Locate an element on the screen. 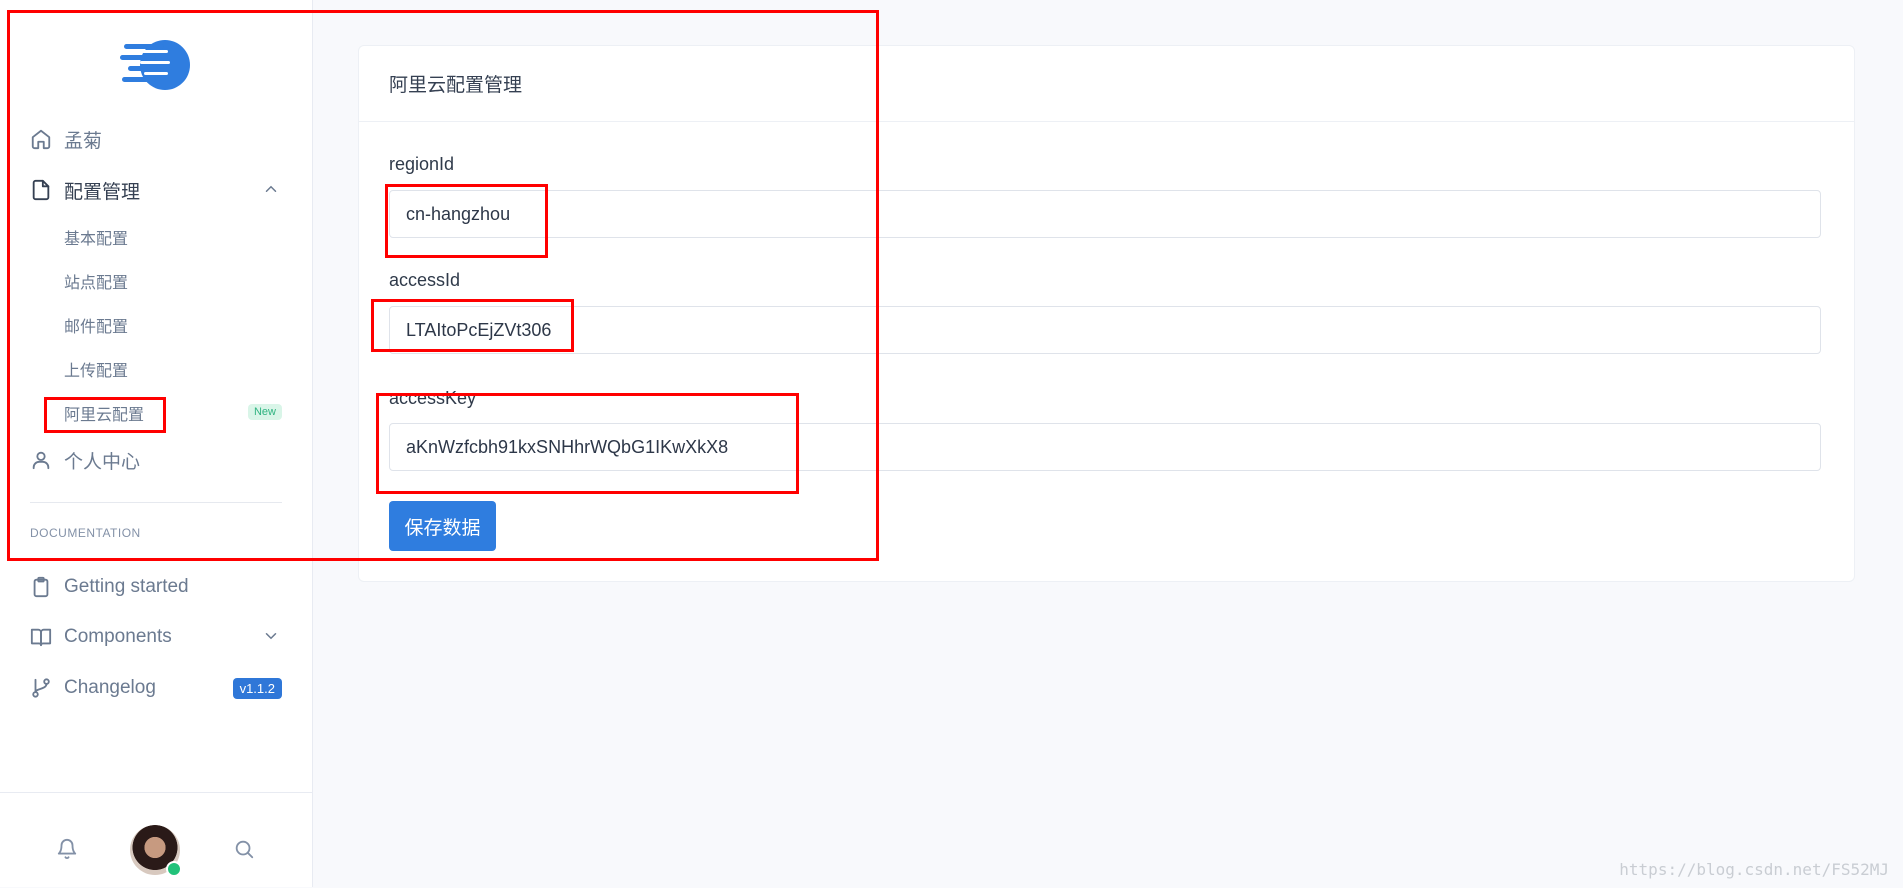  search-icon is located at coordinates (244, 849).